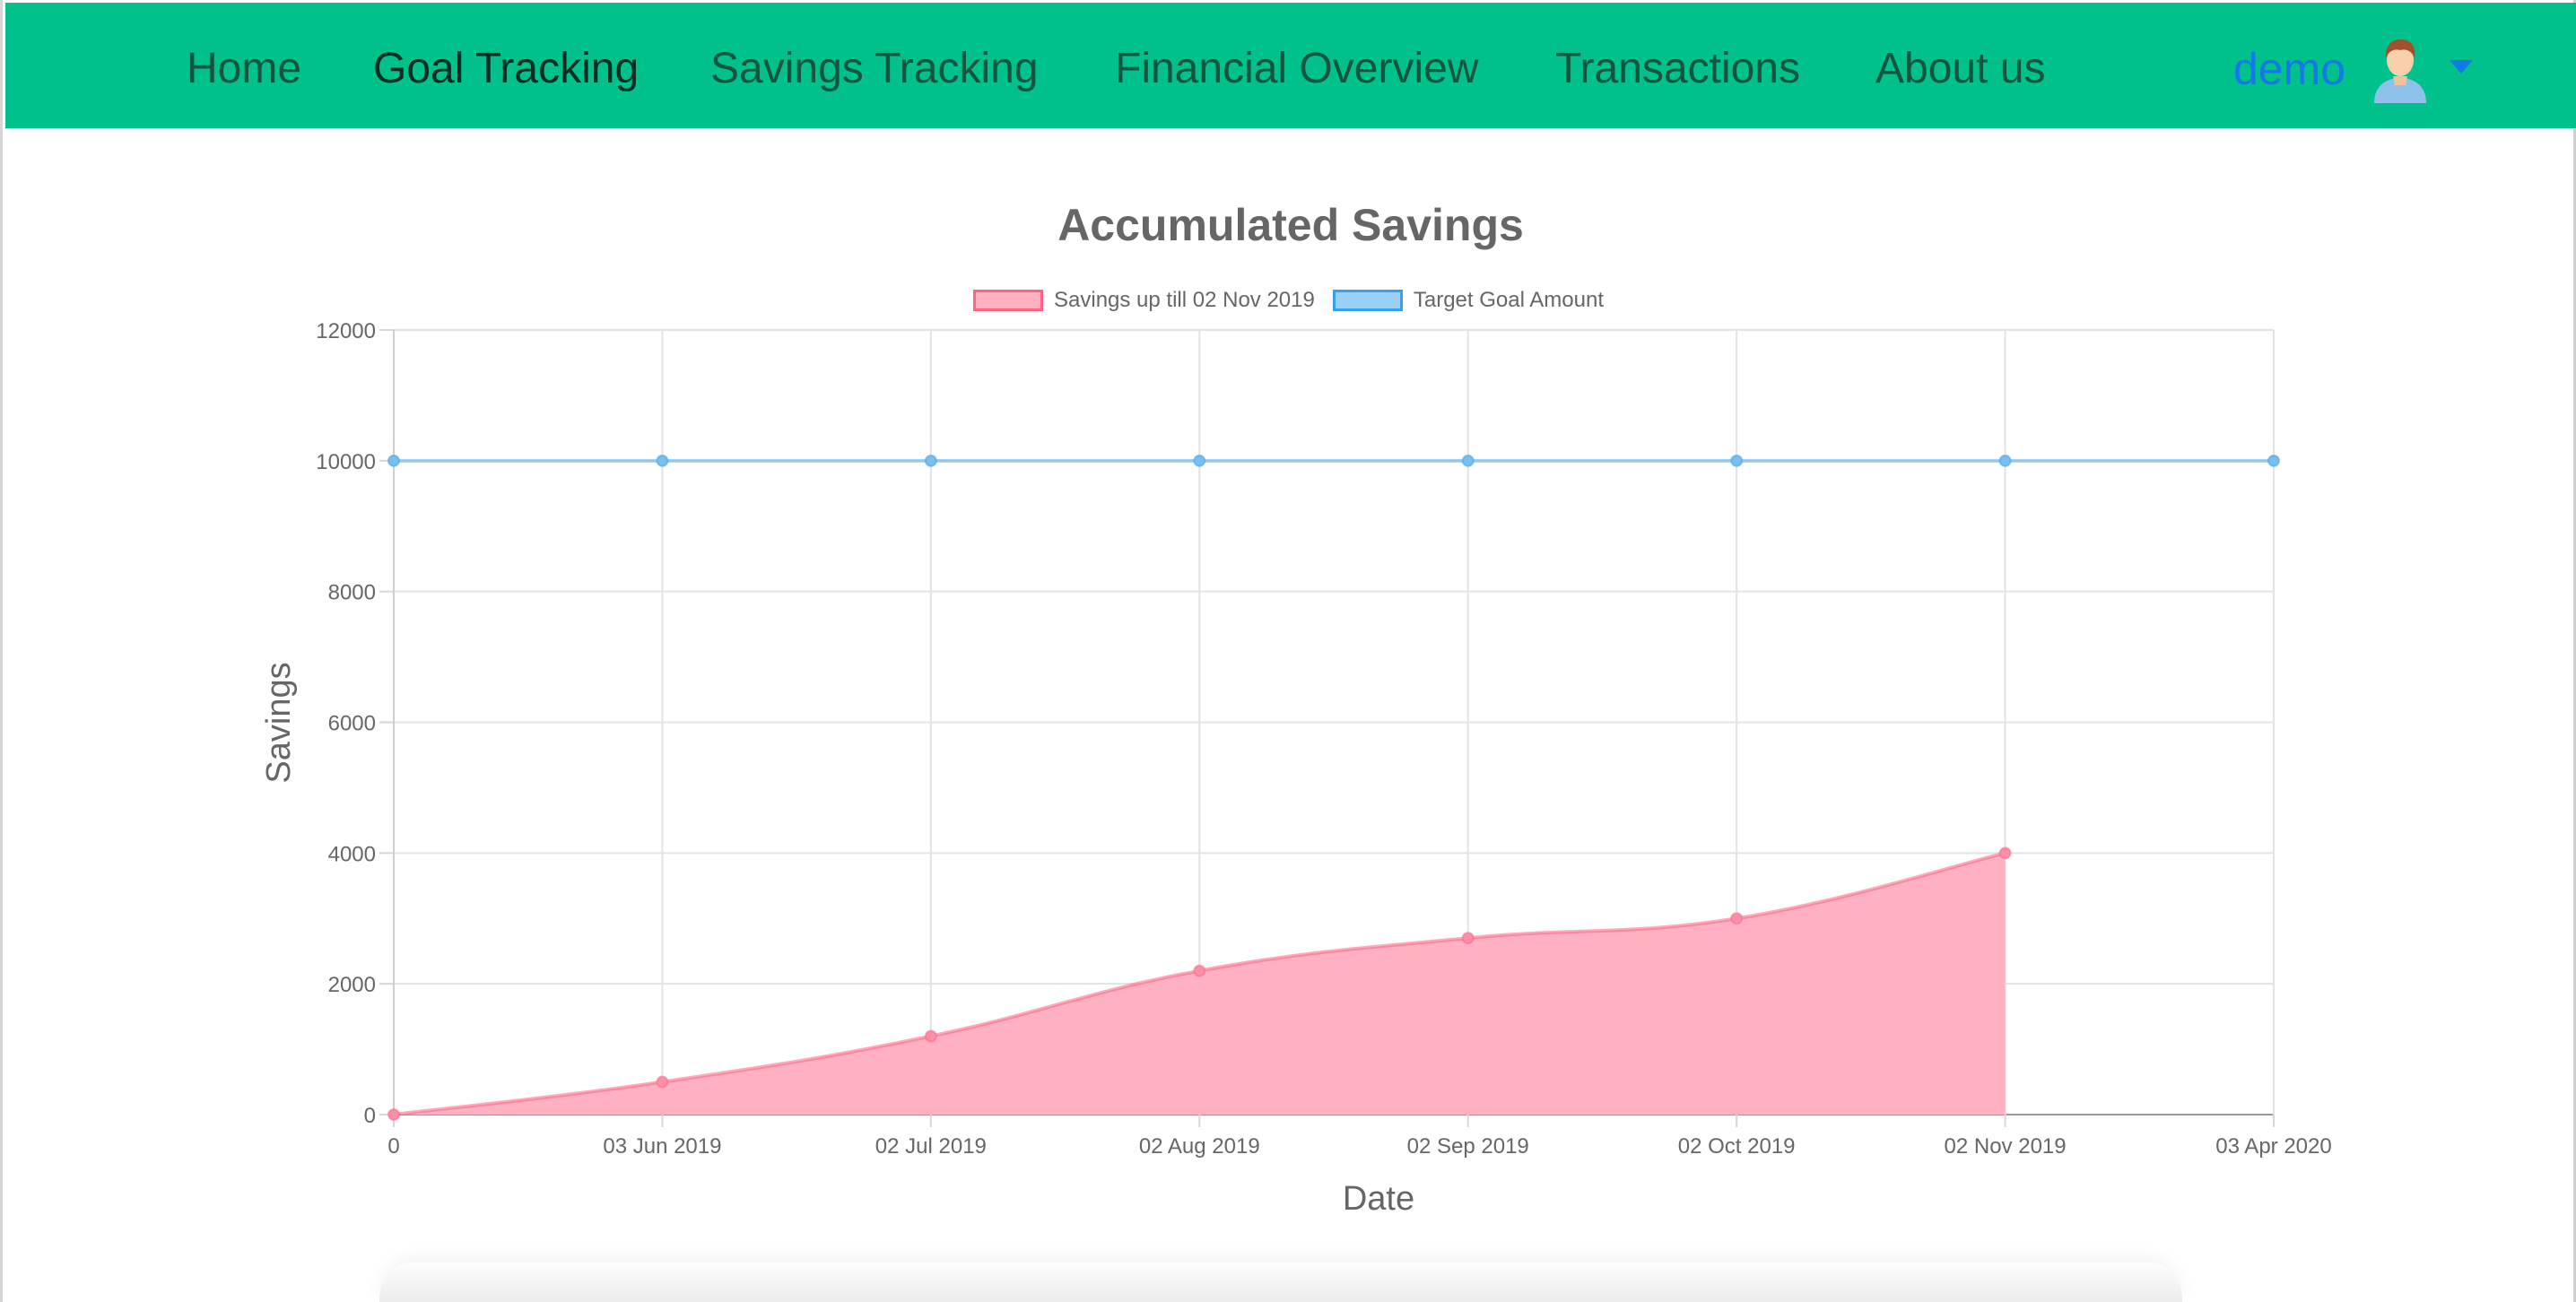 This screenshot has height=1302, width=2576. Describe the element at coordinates (1199, 1146) in the screenshot. I see `x-tick-label: 02 Aug 2019` at that location.